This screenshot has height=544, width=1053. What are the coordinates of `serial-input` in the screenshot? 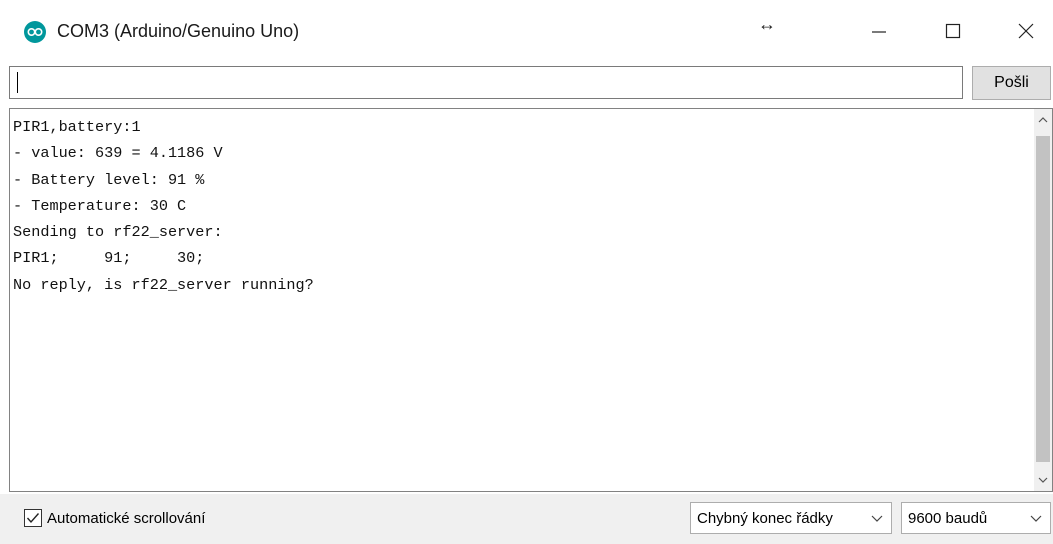 It's located at (486, 82).